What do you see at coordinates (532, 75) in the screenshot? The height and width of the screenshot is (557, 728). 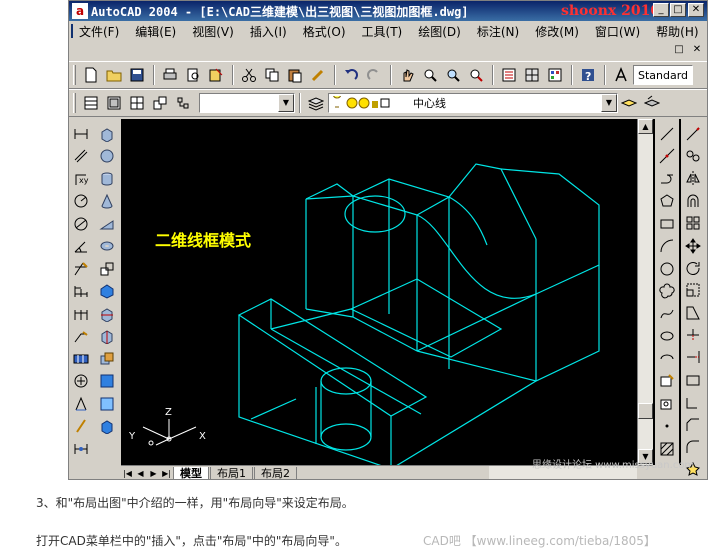 I see `design-center-icon` at bounding box center [532, 75].